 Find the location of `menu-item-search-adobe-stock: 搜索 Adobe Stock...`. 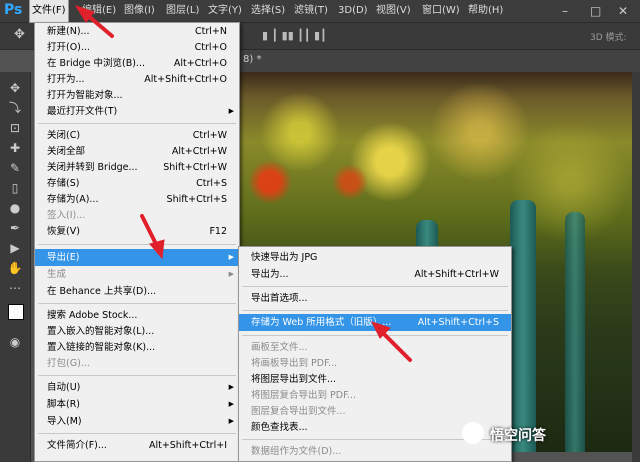

menu-item-search-adobe-stock: 搜索 Adobe Stock... is located at coordinates (137, 315).